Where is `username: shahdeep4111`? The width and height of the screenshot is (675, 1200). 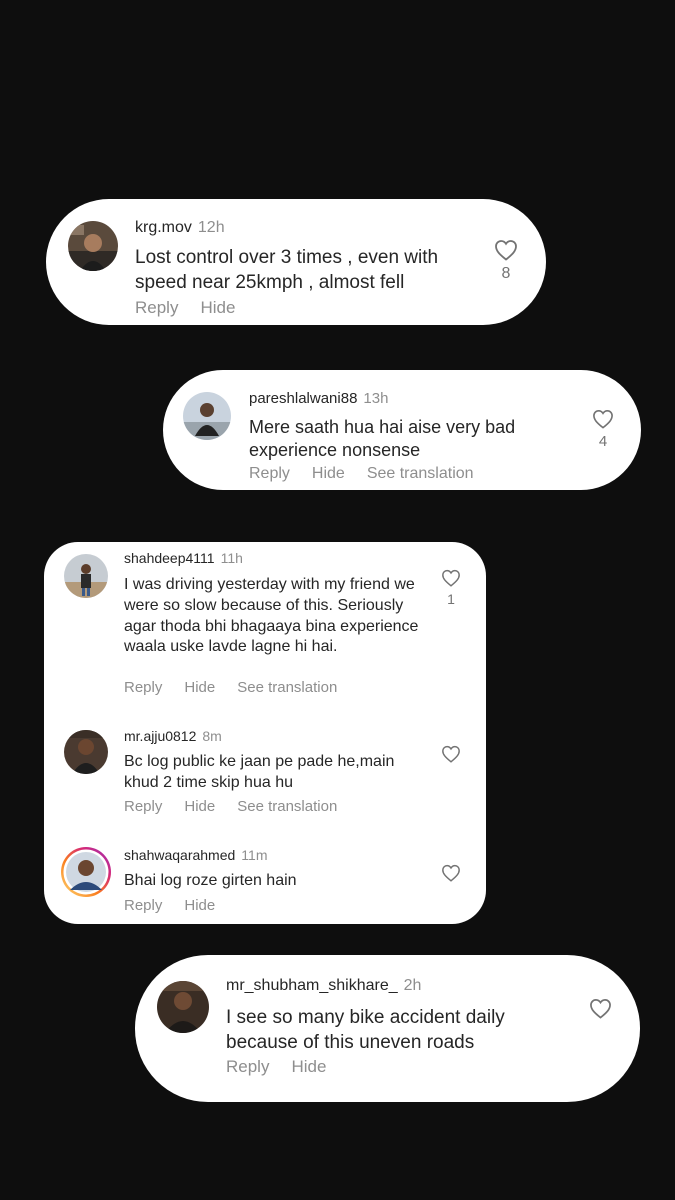
username: shahdeep4111 is located at coordinates (169, 558).